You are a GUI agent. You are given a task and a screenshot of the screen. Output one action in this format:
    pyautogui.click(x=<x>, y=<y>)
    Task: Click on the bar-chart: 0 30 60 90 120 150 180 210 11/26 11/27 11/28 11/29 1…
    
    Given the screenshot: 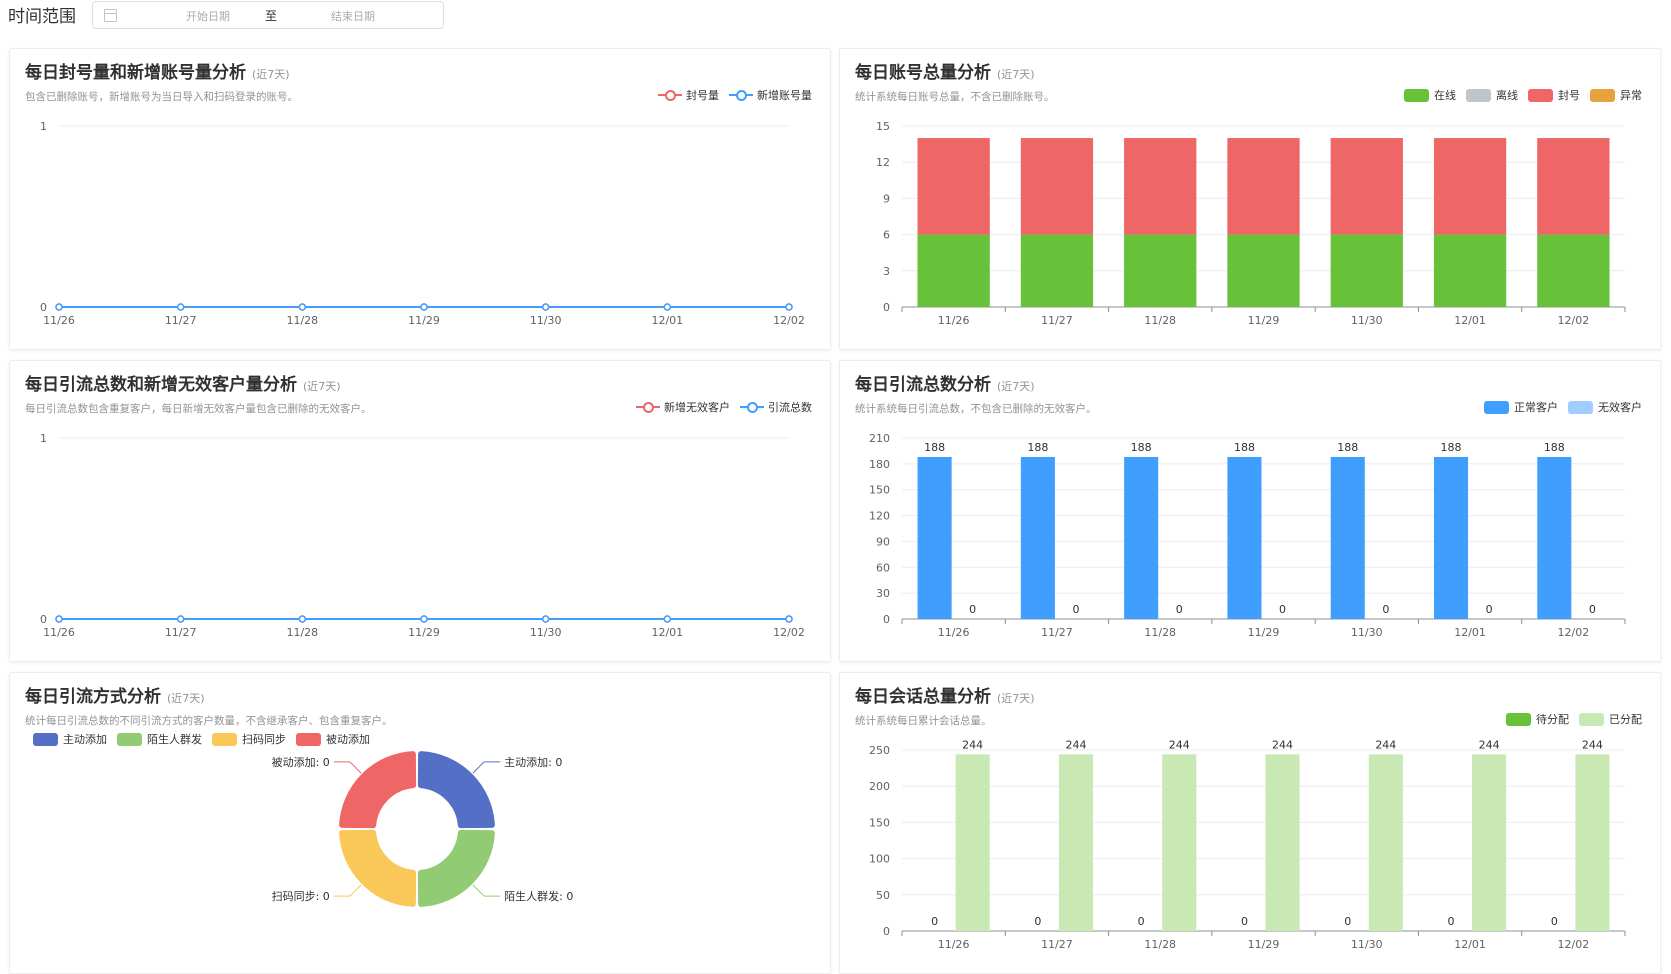 What is the action you would take?
    pyautogui.click(x=1247, y=535)
    